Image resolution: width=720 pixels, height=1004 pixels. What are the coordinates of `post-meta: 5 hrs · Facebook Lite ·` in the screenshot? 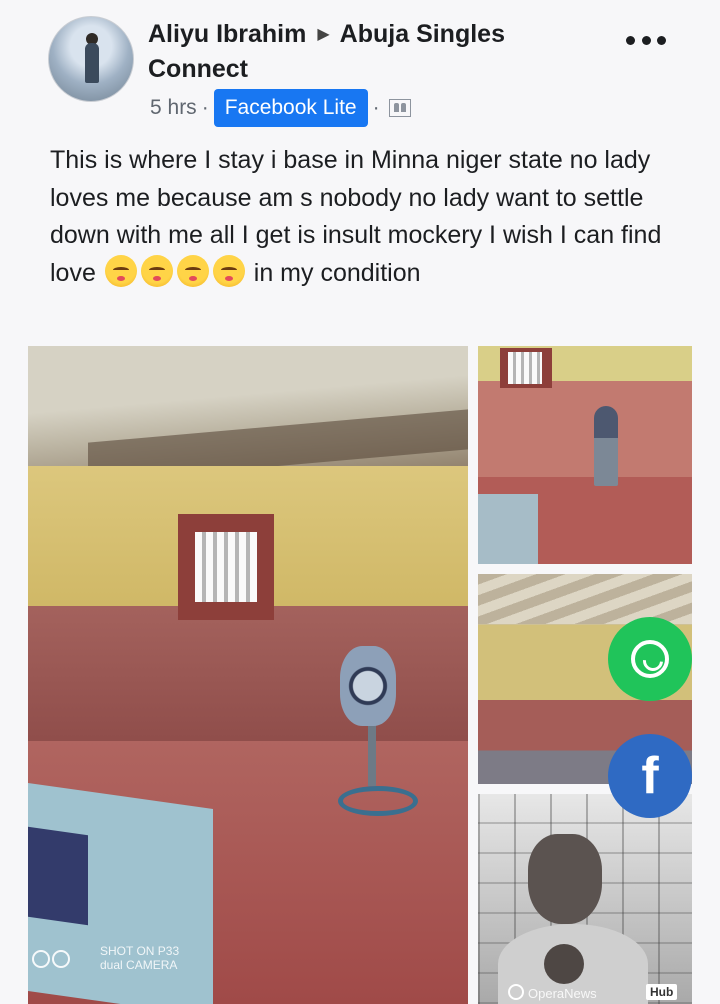 It's located at (280, 108).